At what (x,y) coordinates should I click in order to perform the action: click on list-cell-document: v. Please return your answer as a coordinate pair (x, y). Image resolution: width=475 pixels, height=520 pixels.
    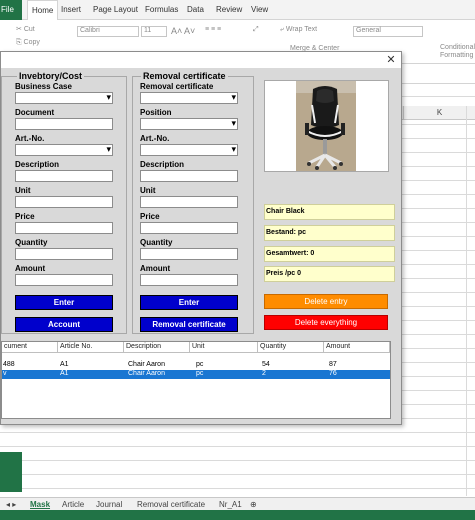
    Looking at the image, I should click on (5, 373).